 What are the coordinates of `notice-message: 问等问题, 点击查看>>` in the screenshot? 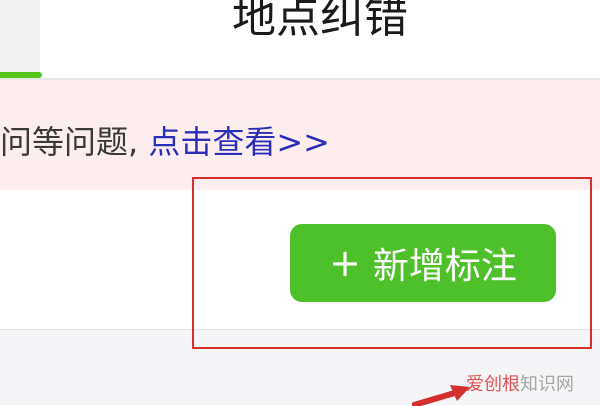 It's located at (165, 142).